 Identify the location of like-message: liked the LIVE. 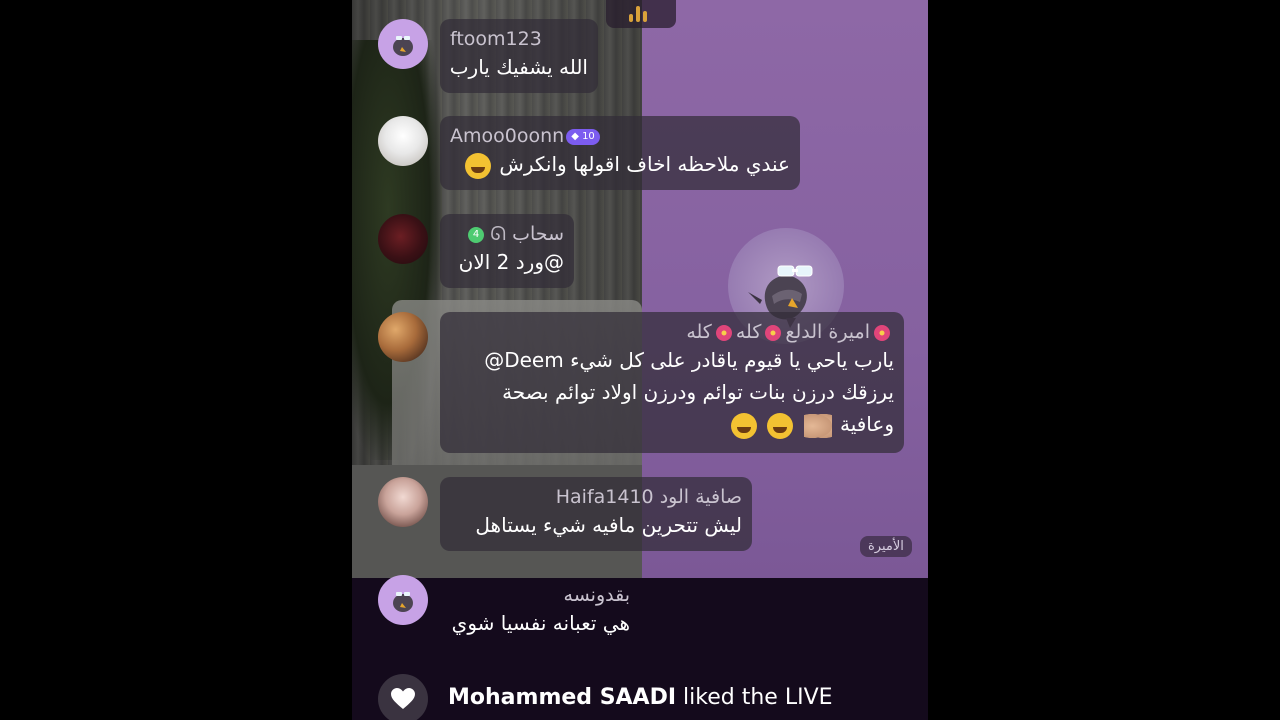
(758, 697).